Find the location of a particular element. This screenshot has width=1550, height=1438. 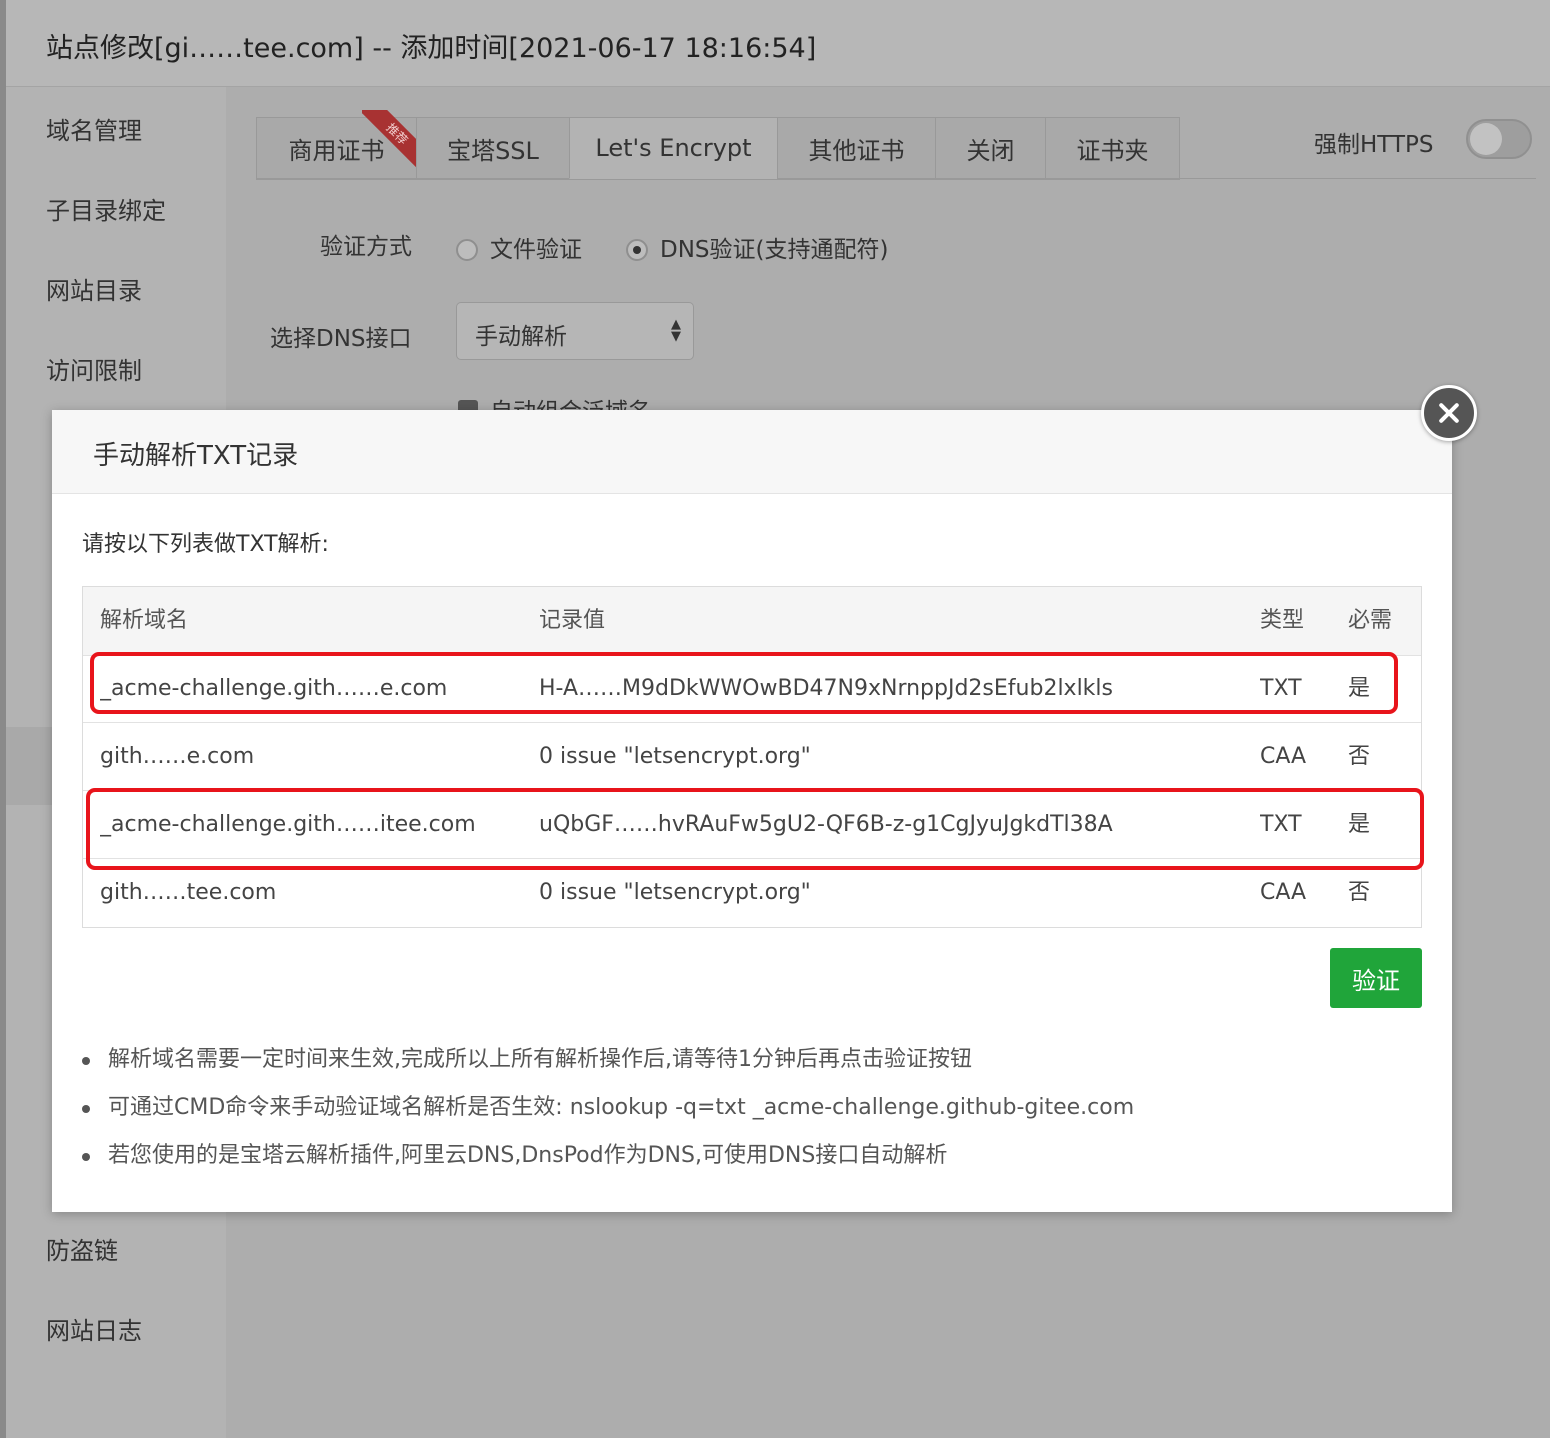

column-header-value: 记录值 is located at coordinates (572, 620).